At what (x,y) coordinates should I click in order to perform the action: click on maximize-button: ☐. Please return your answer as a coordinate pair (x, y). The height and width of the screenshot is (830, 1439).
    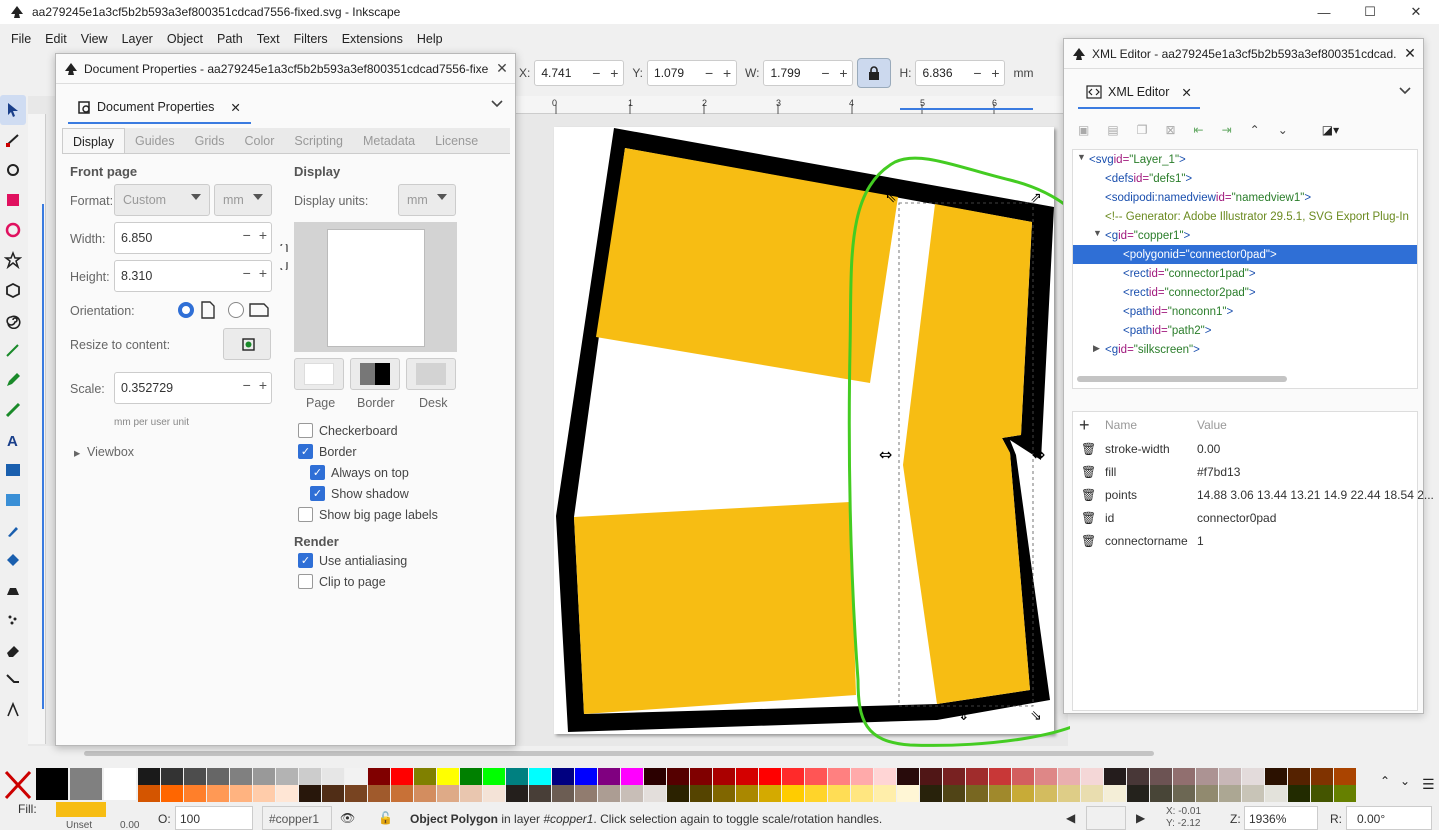
    Looking at the image, I should click on (1370, 12).